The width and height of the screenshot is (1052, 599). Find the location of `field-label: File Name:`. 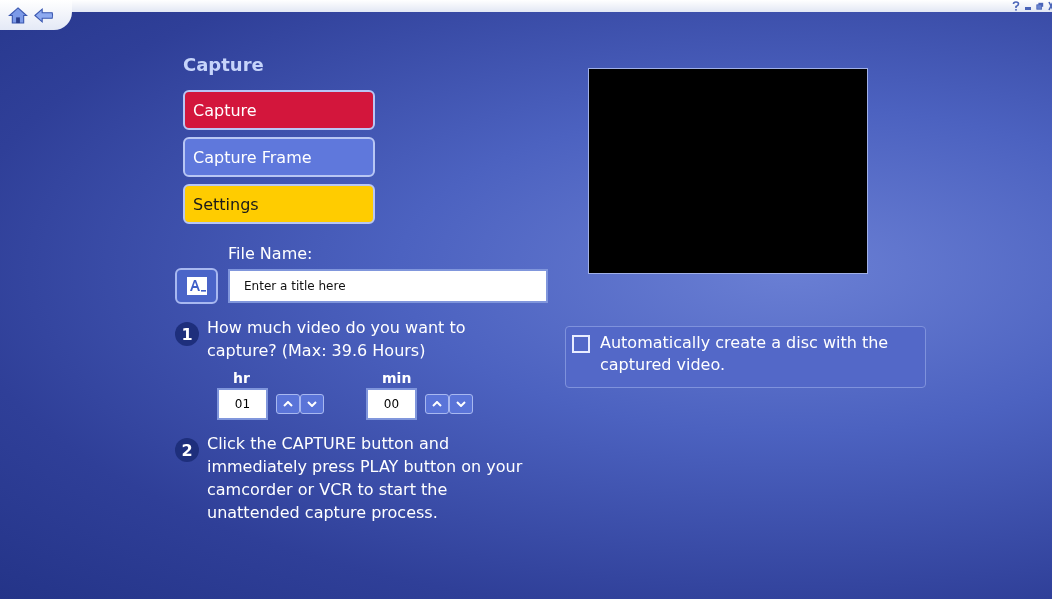

field-label: File Name: is located at coordinates (271, 253).